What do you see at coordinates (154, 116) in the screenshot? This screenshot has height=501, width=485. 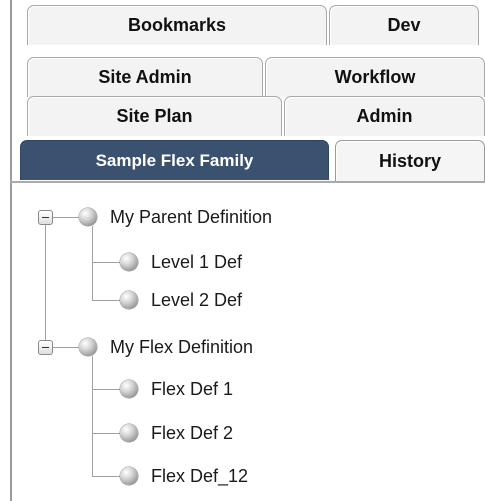 I see `tab-site-plan: Site Plan` at bounding box center [154, 116].